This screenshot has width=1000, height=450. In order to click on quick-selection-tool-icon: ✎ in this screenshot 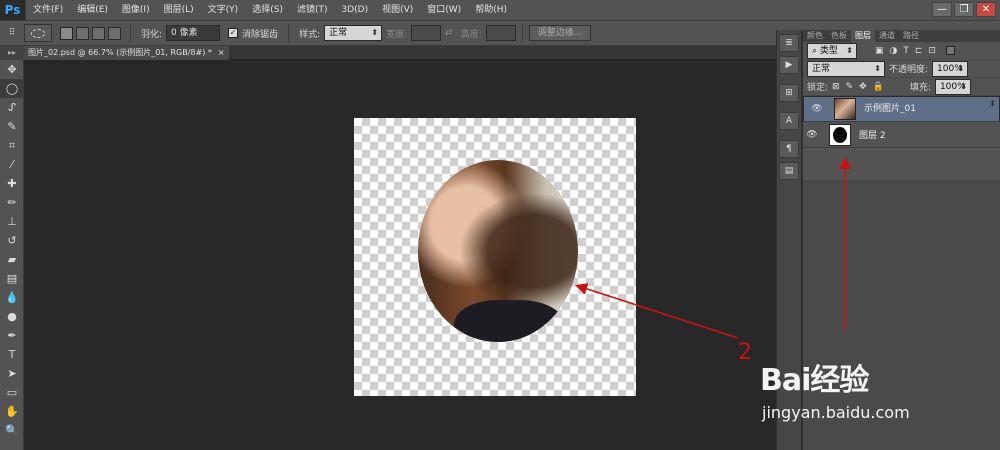, I will do `click(12, 126)`.